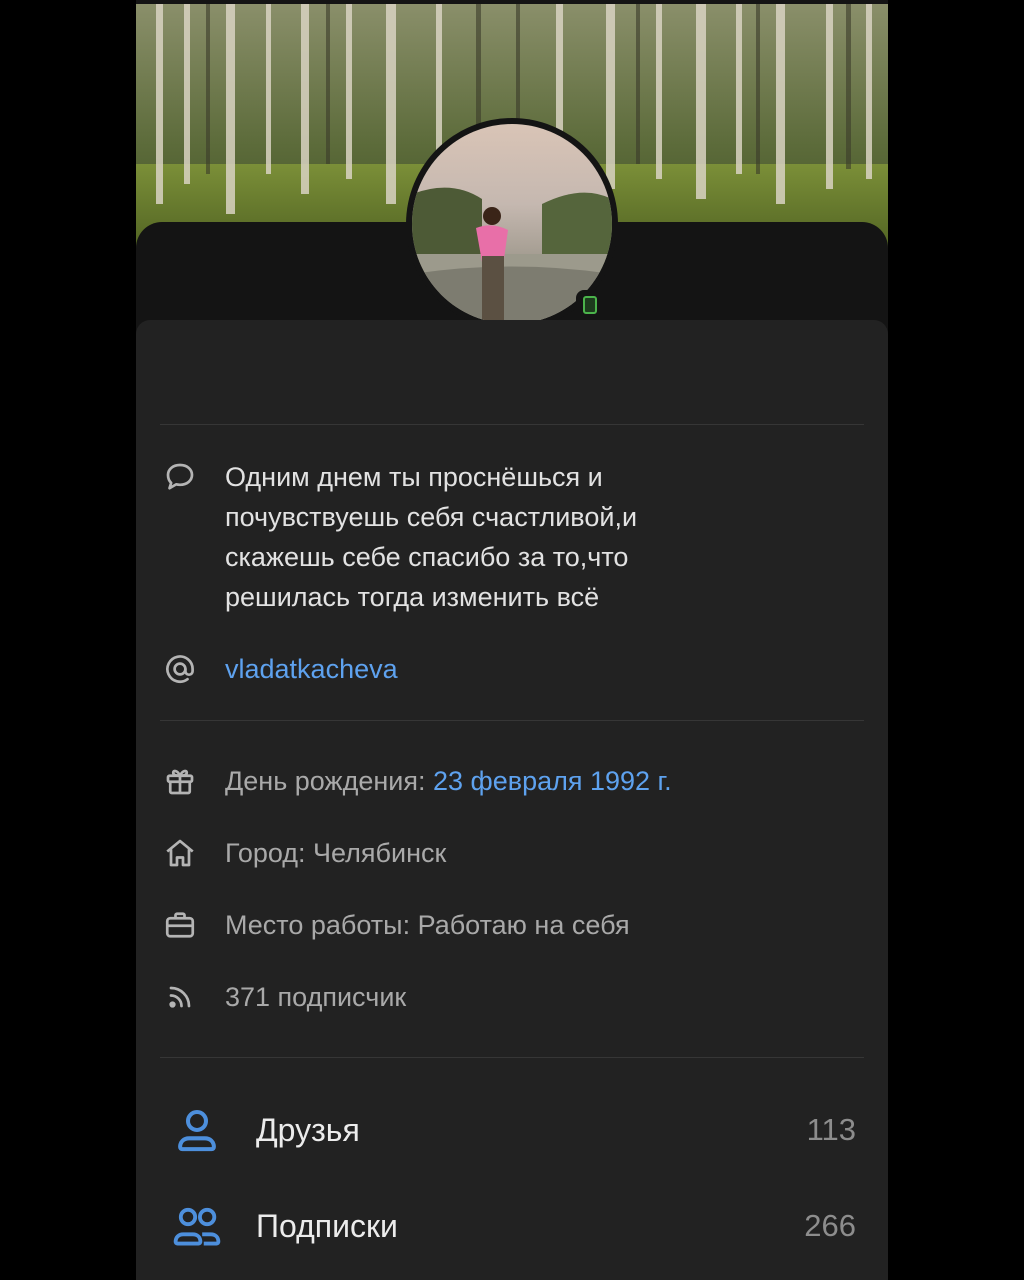 The width and height of the screenshot is (1024, 1280). Describe the element at coordinates (180, 477) in the screenshot. I see `speech-bubble-icon` at that location.